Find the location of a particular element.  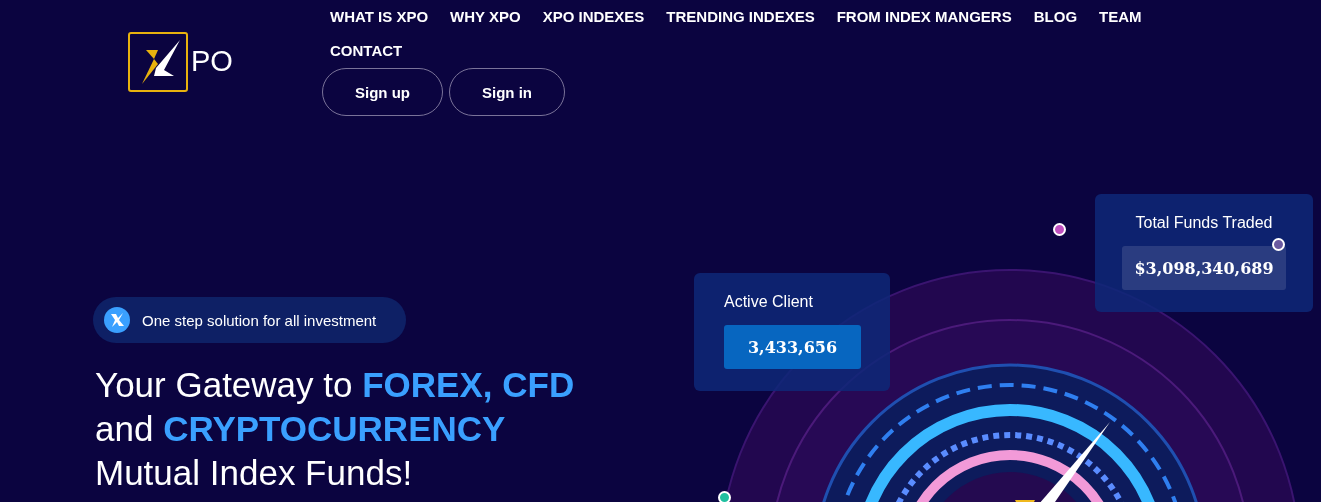

nav-link: WHY XPO is located at coordinates (485, 17).